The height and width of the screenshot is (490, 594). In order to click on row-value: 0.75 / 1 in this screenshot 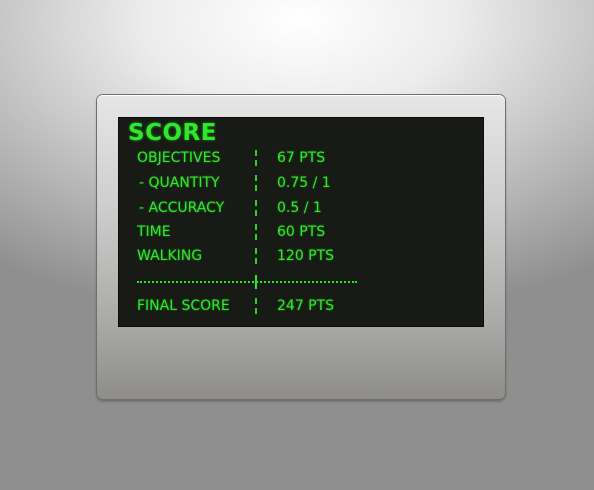, I will do `click(304, 183)`.